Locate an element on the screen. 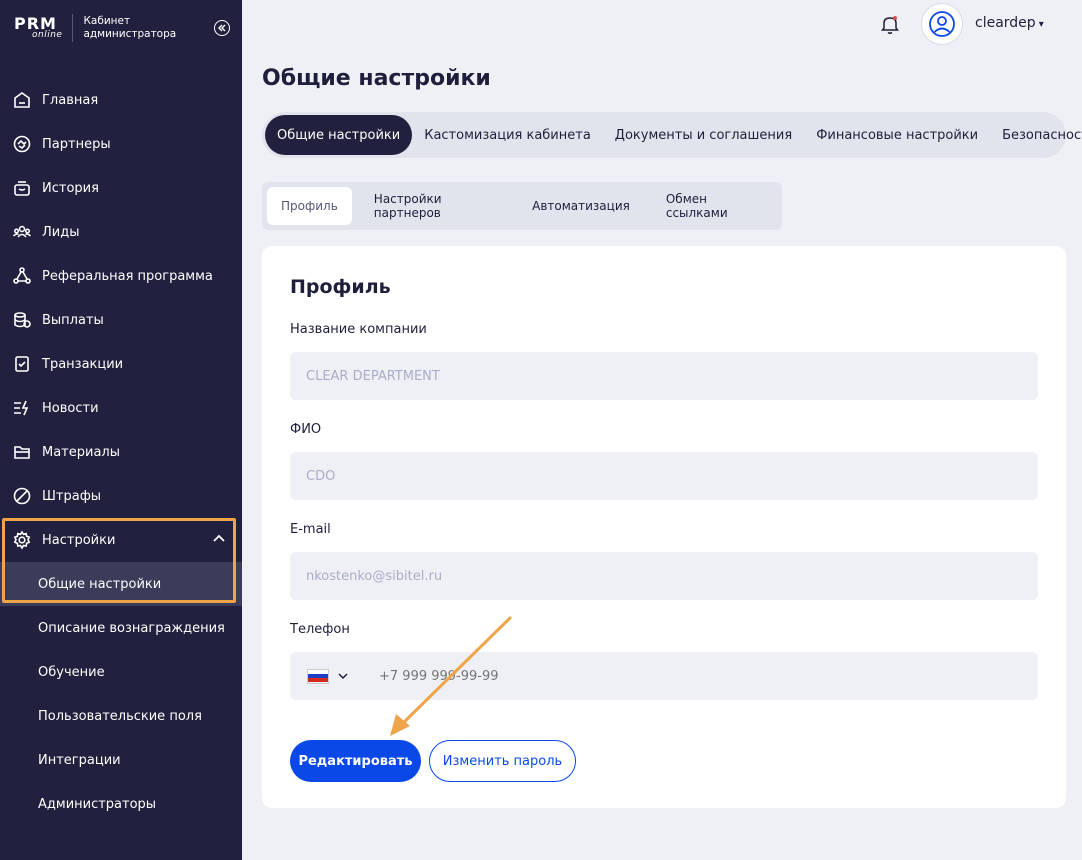  sidebar-subitem-custom-fields: Пользовательские поля is located at coordinates (121, 716).